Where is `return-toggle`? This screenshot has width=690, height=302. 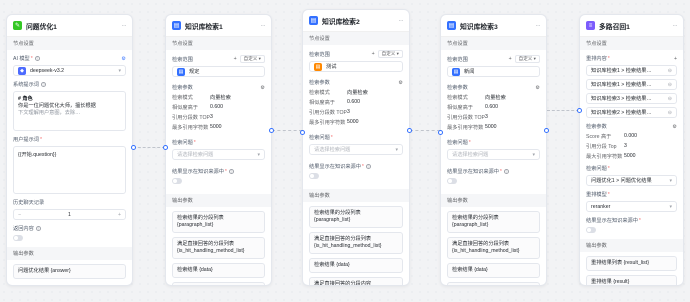 return-toggle is located at coordinates (18, 238).